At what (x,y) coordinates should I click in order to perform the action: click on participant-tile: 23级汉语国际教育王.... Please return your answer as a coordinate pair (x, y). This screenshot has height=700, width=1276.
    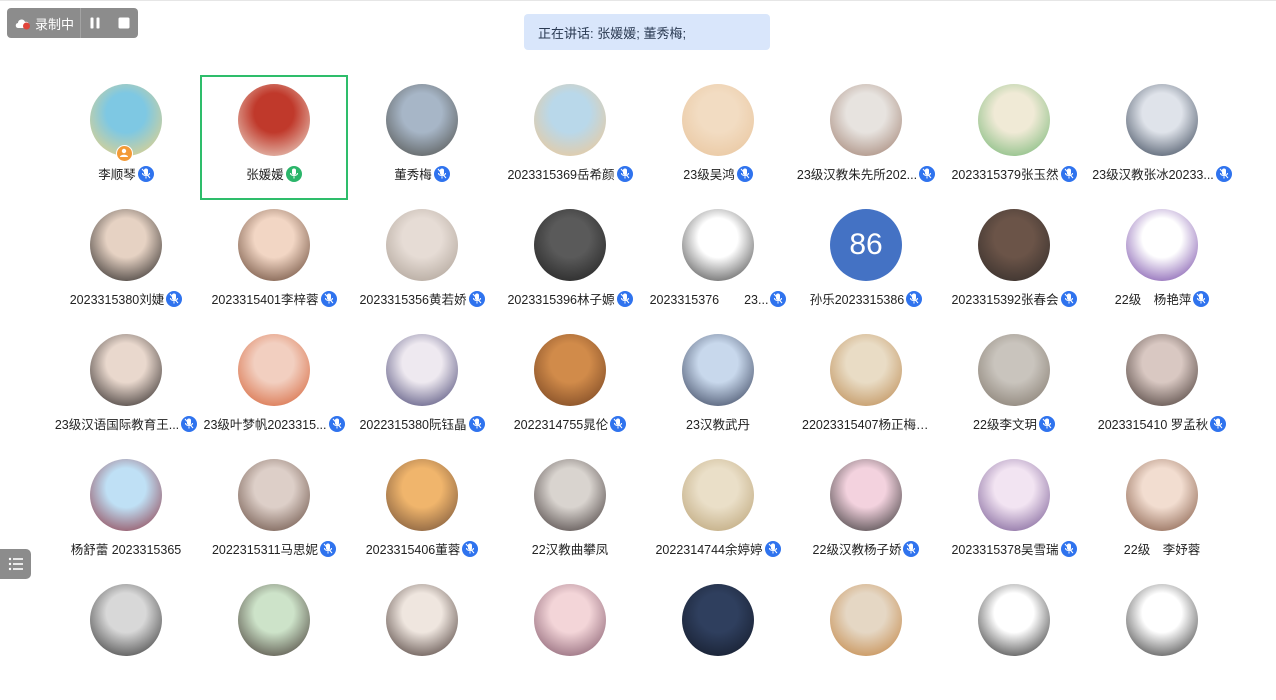
    Looking at the image, I should click on (126, 387).